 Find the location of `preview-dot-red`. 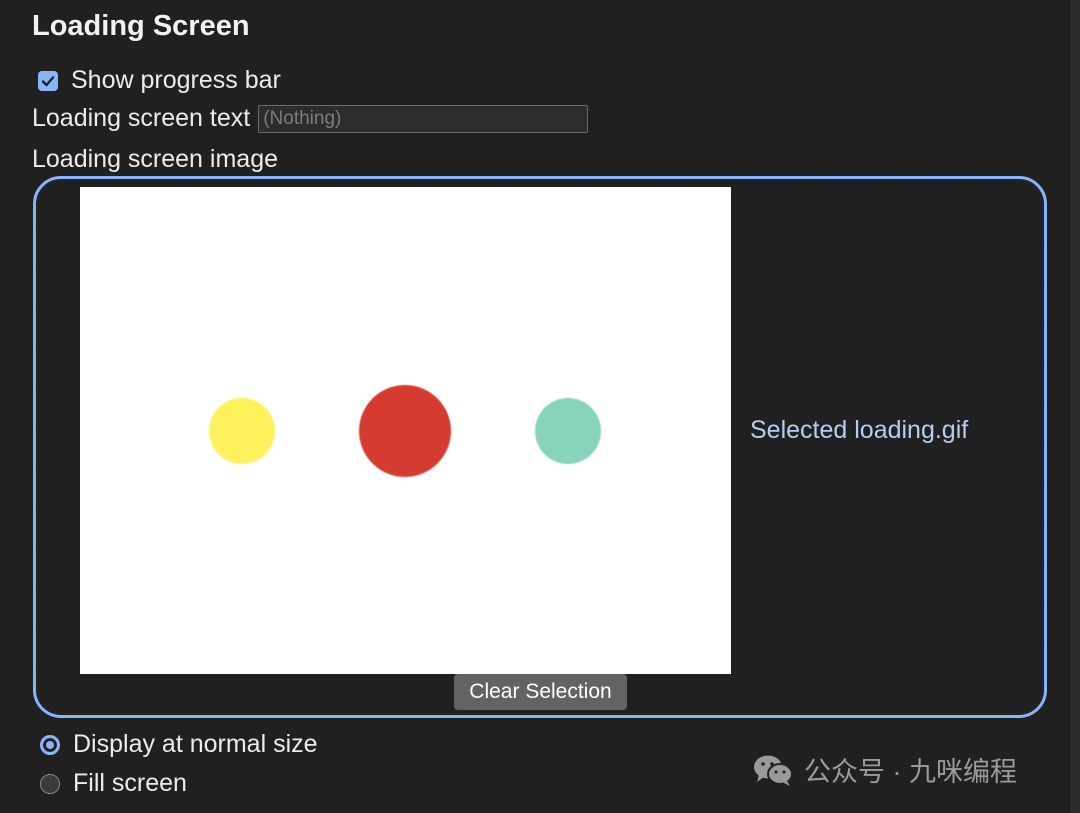

preview-dot-red is located at coordinates (405, 431).